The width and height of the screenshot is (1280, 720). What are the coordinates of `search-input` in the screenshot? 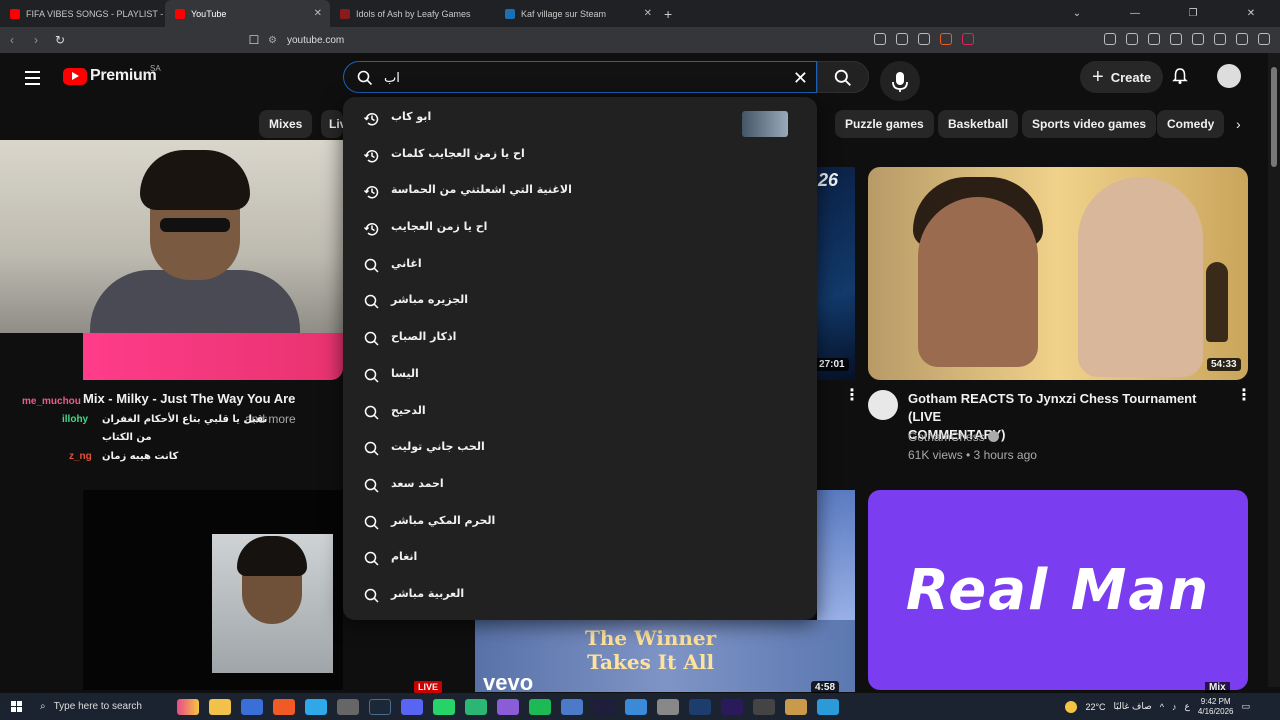 It's located at (579, 78).